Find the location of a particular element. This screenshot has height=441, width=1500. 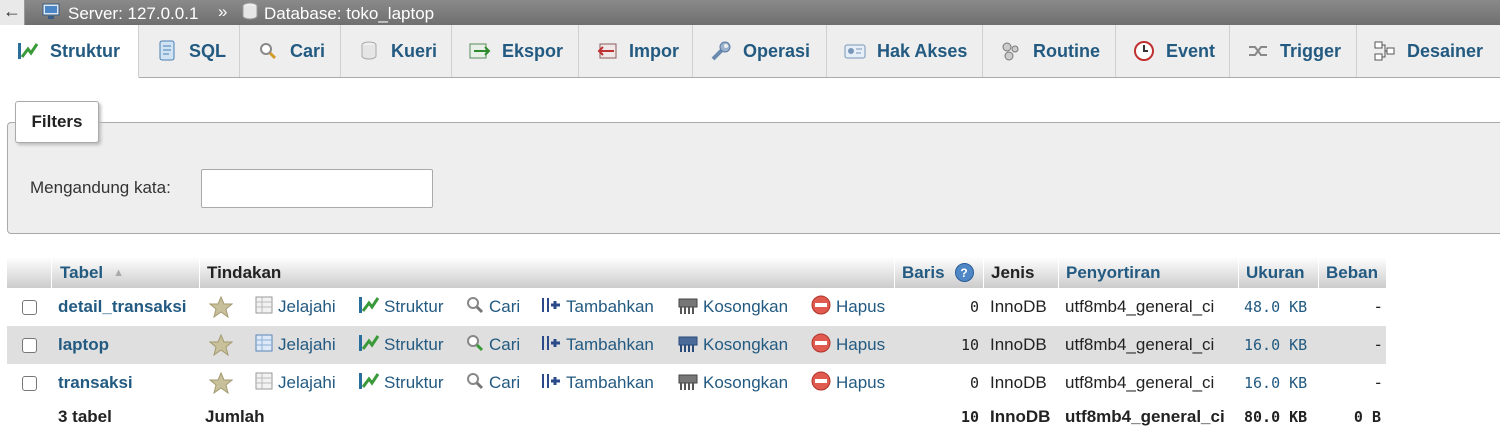

back-arrow-button: ← is located at coordinates (12, 12).